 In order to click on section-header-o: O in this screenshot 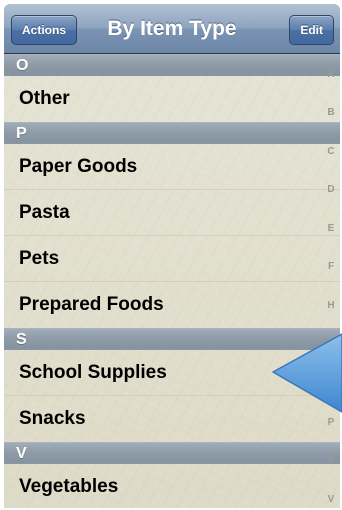, I will do `click(172, 65)`.